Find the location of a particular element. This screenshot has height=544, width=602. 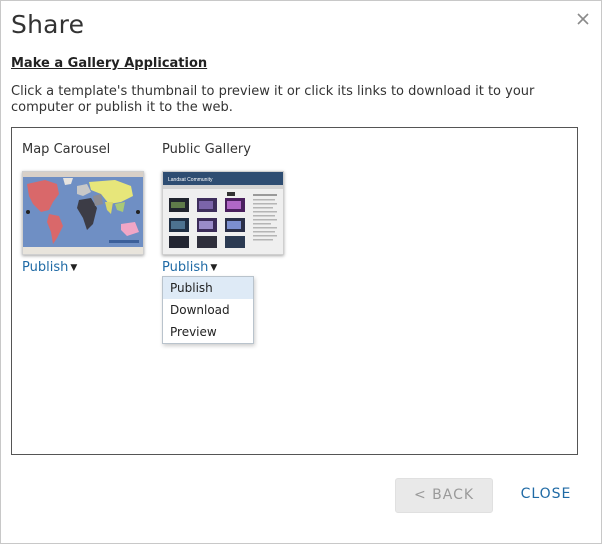

back-button: < BACK is located at coordinates (444, 495).